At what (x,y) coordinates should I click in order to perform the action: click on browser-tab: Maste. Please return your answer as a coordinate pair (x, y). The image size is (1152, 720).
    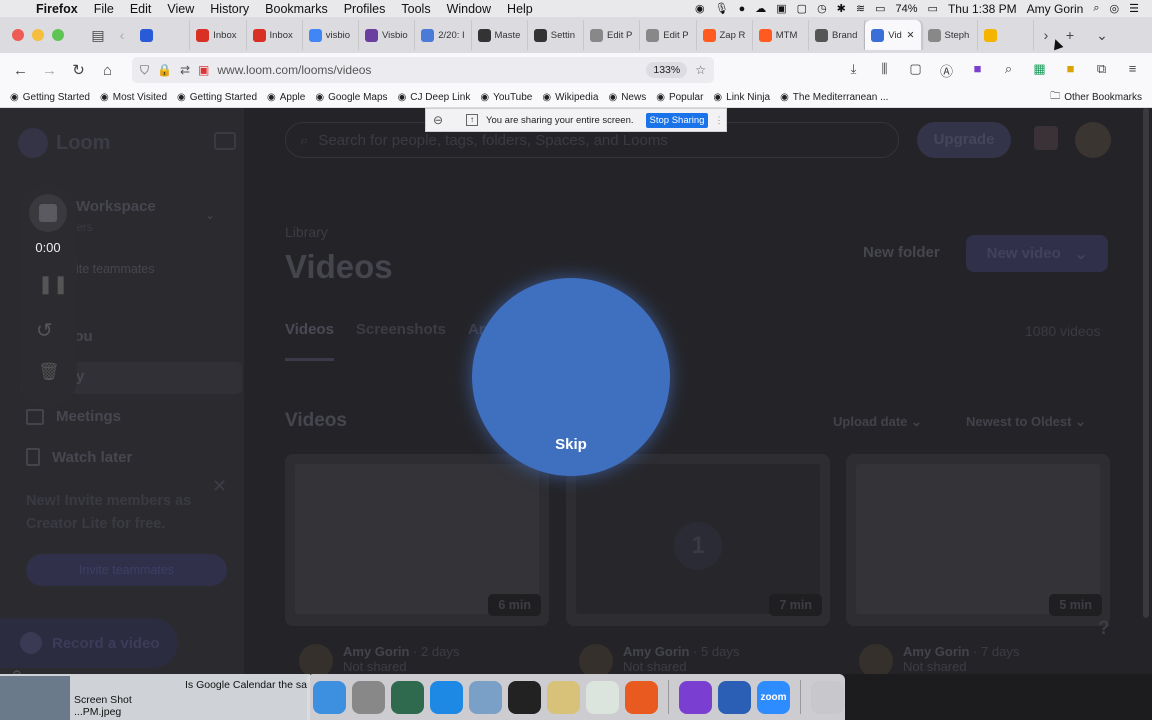
    Looking at the image, I should click on (500, 35).